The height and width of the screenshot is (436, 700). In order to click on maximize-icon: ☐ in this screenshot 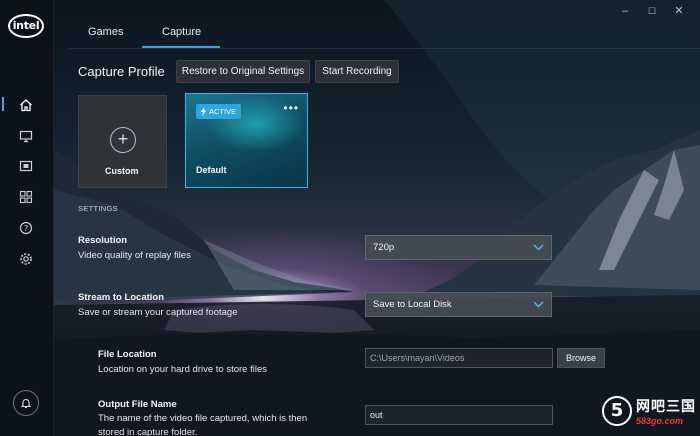, I will do `click(652, 11)`.